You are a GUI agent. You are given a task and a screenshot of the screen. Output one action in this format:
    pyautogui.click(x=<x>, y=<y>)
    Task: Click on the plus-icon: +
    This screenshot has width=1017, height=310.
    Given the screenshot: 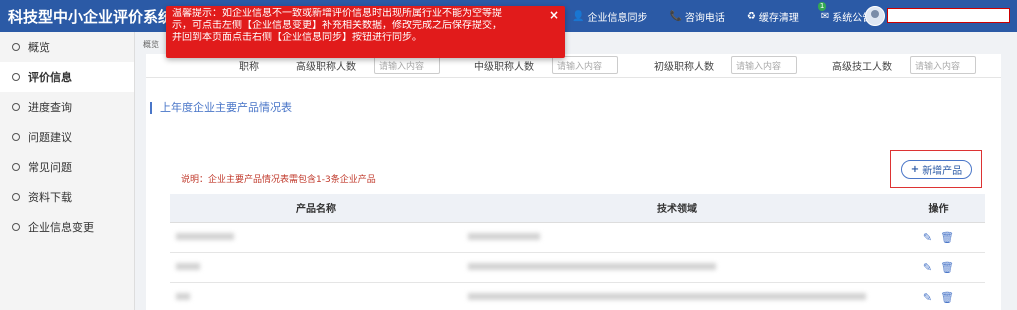 What is the action you would take?
    pyautogui.click(x=915, y=169)
    